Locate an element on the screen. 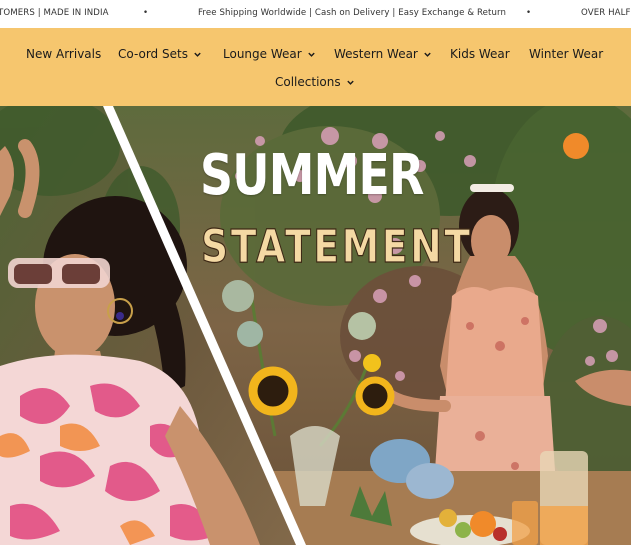 This screenshot has height=545, width=631. nav-item-kids-wear: Kids Wear is located at coordinates (480, 54).